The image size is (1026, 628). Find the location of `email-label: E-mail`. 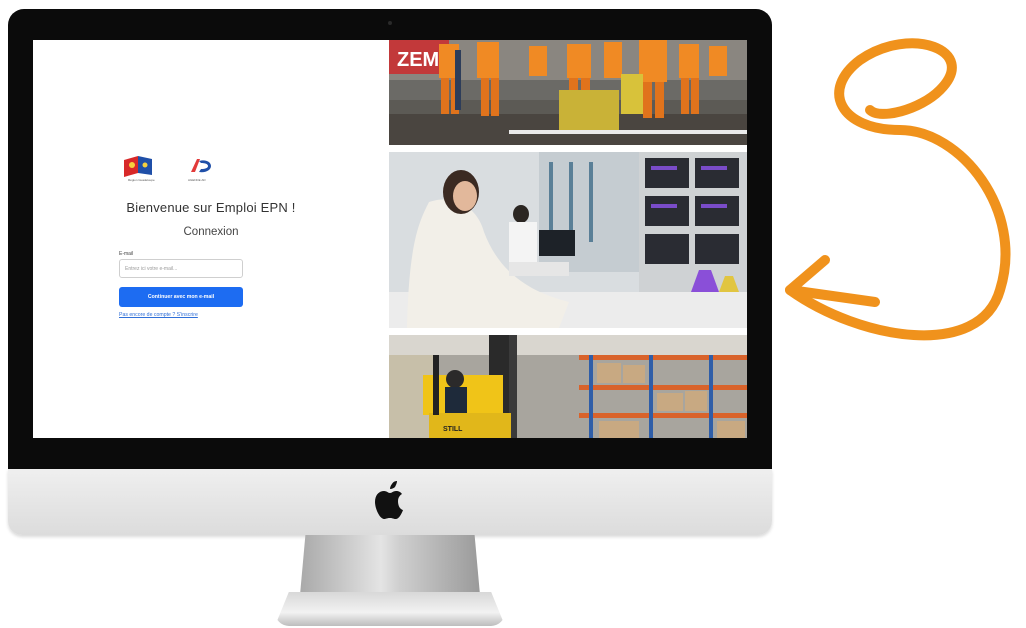

email-label: E-mail is located at coordinates (126, 254).